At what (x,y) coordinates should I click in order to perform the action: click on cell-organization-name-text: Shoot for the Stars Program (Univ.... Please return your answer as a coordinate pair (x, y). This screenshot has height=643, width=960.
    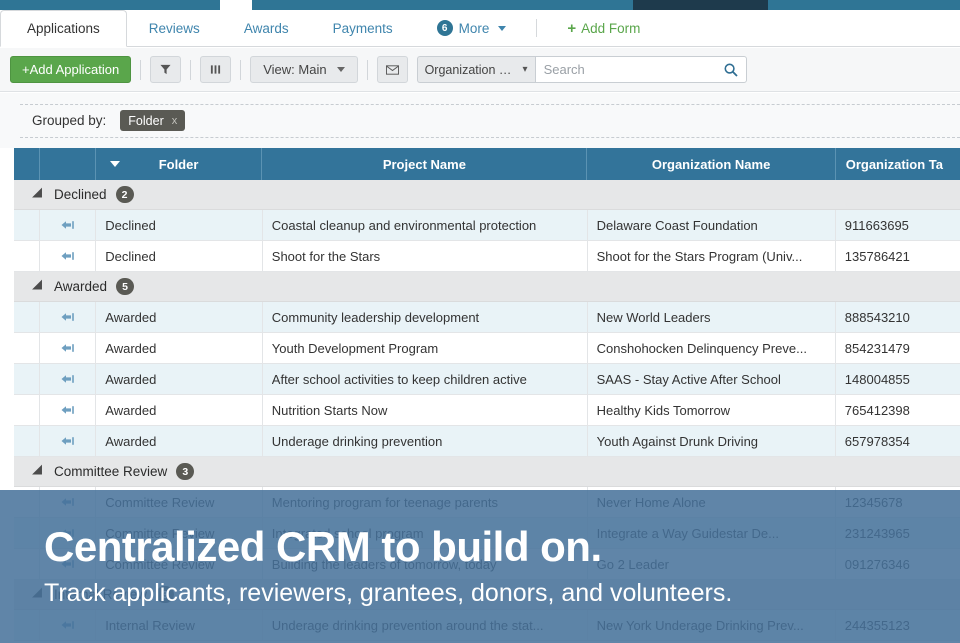
    Looking at the image, I should click on (699, 256).